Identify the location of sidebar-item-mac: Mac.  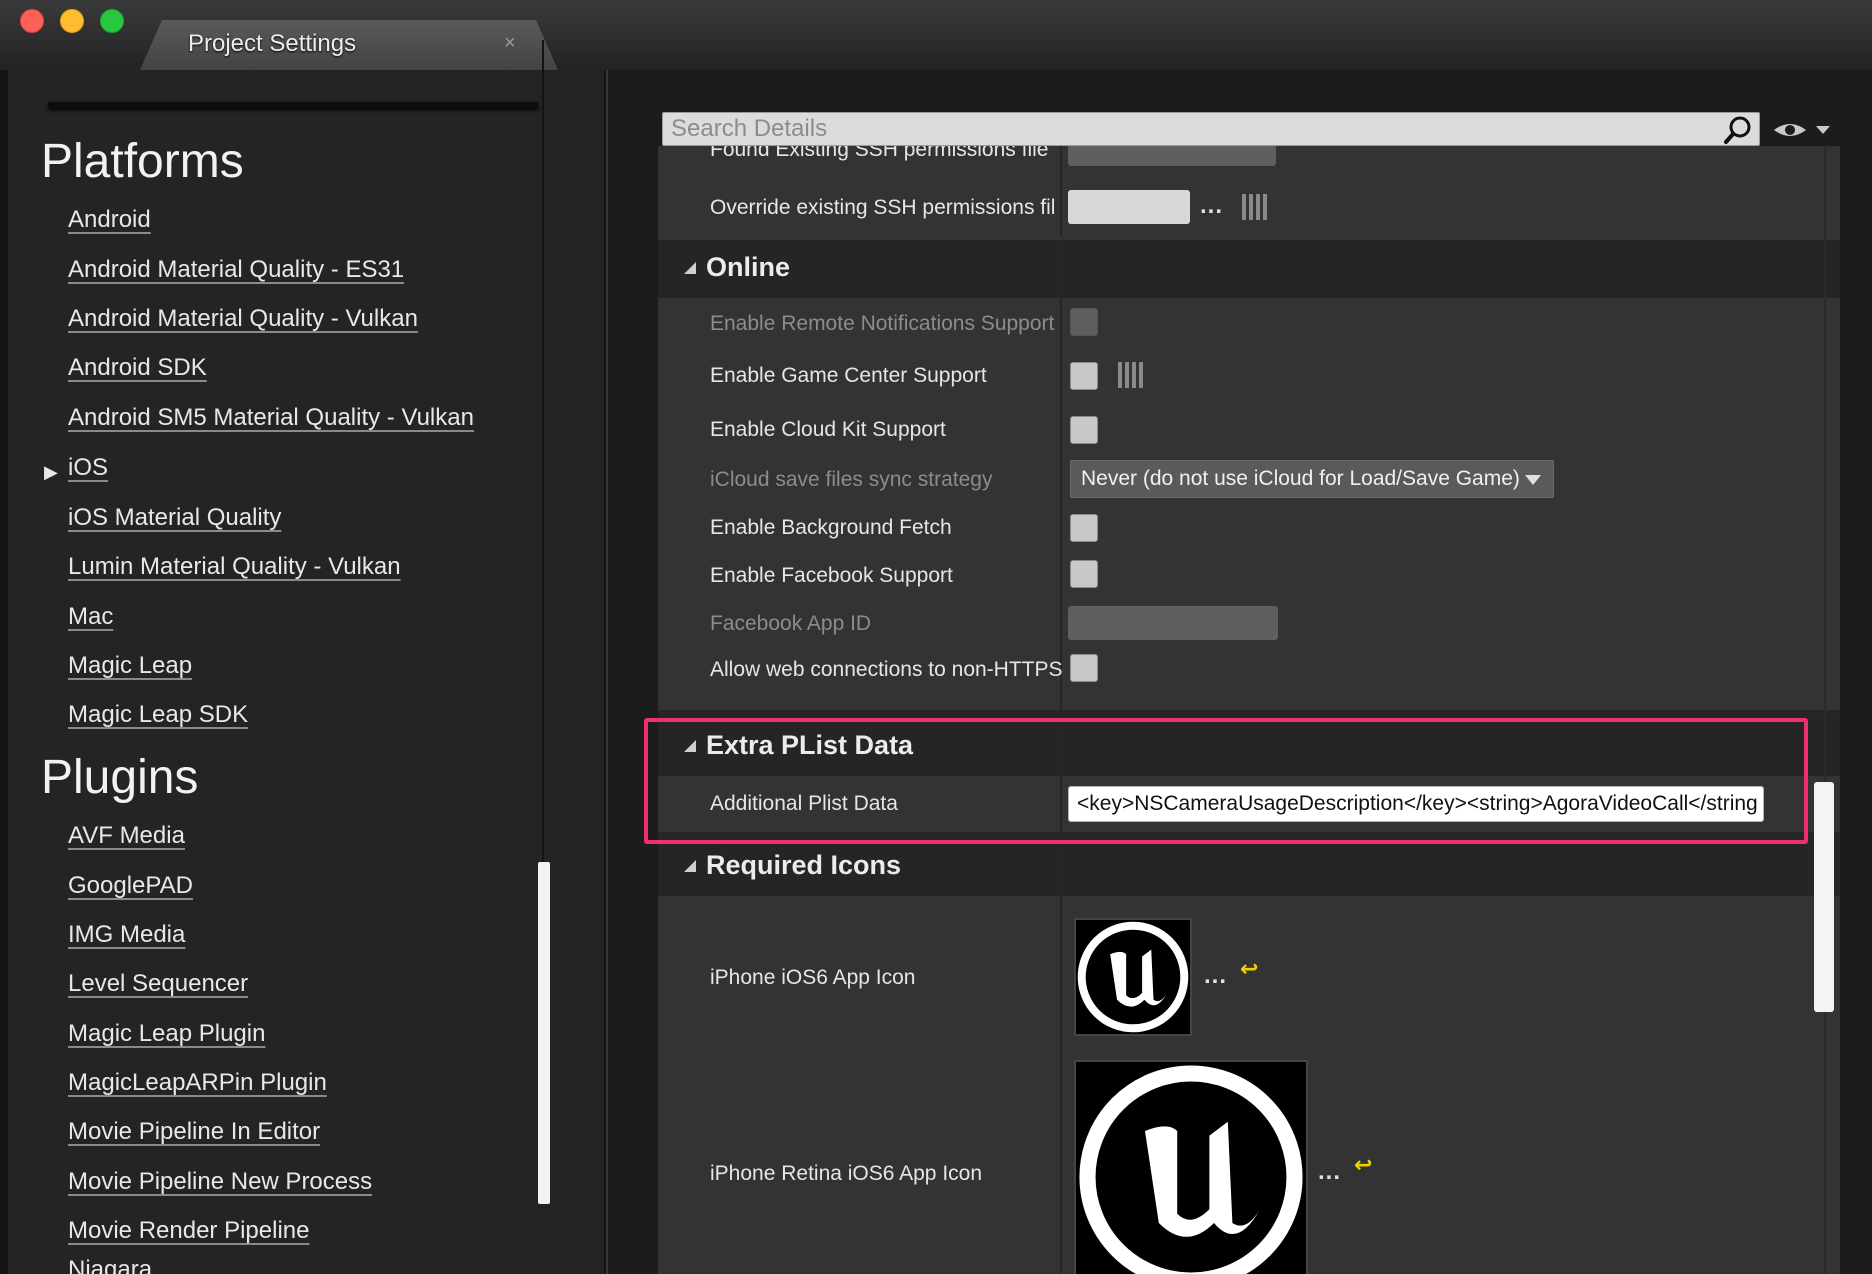
(90, 617).